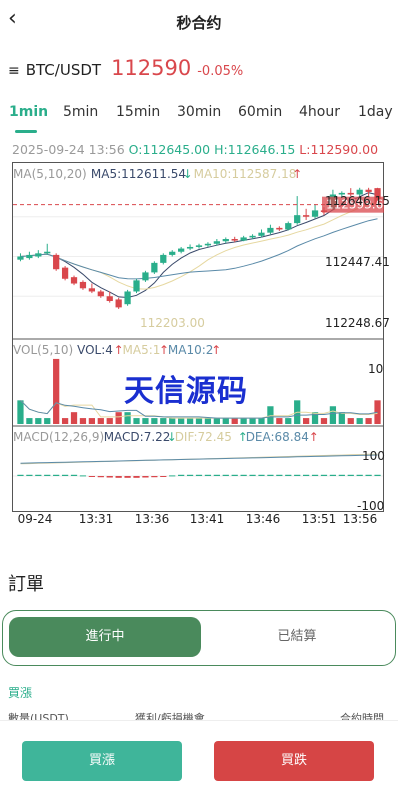  Describe the element at coordinates (26, 584) in the screenshot. I see `orders-title: 訂單` at that location.